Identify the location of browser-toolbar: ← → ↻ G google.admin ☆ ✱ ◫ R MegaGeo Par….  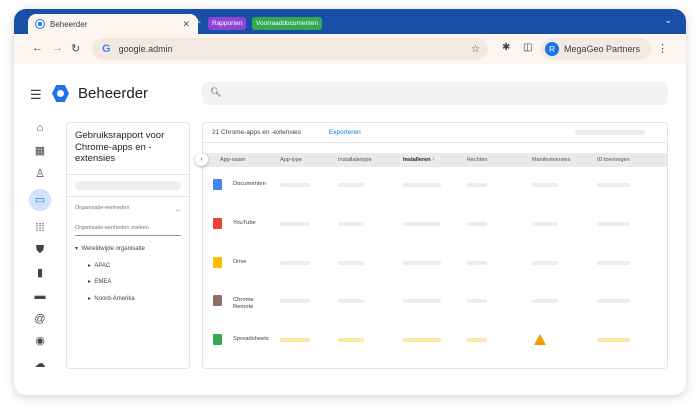
(350, 49).